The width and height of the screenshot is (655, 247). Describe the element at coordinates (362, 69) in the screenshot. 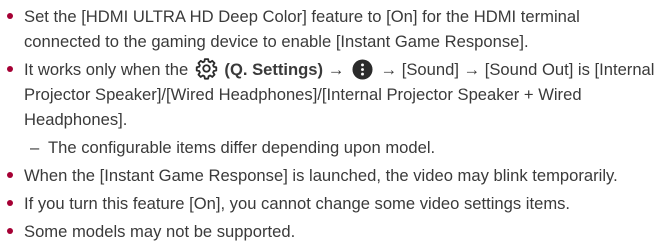

I see `more-options-icon` at that location.